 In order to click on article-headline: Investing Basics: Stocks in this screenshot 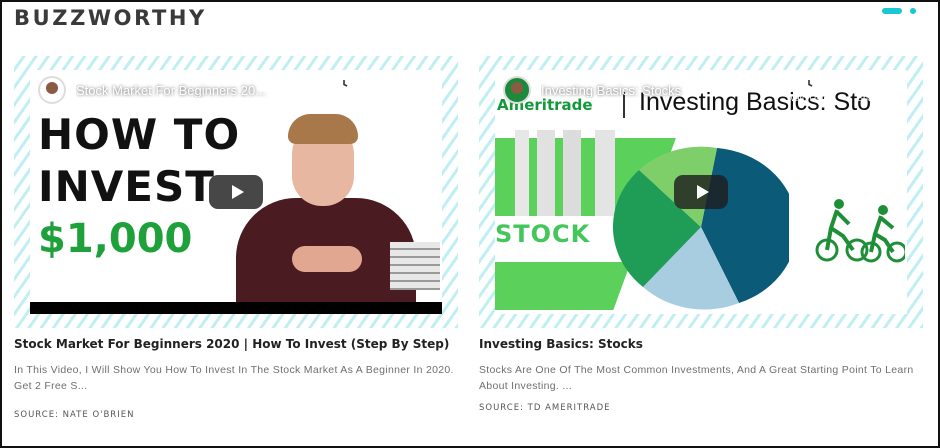, I will do `click(701, 344)`.